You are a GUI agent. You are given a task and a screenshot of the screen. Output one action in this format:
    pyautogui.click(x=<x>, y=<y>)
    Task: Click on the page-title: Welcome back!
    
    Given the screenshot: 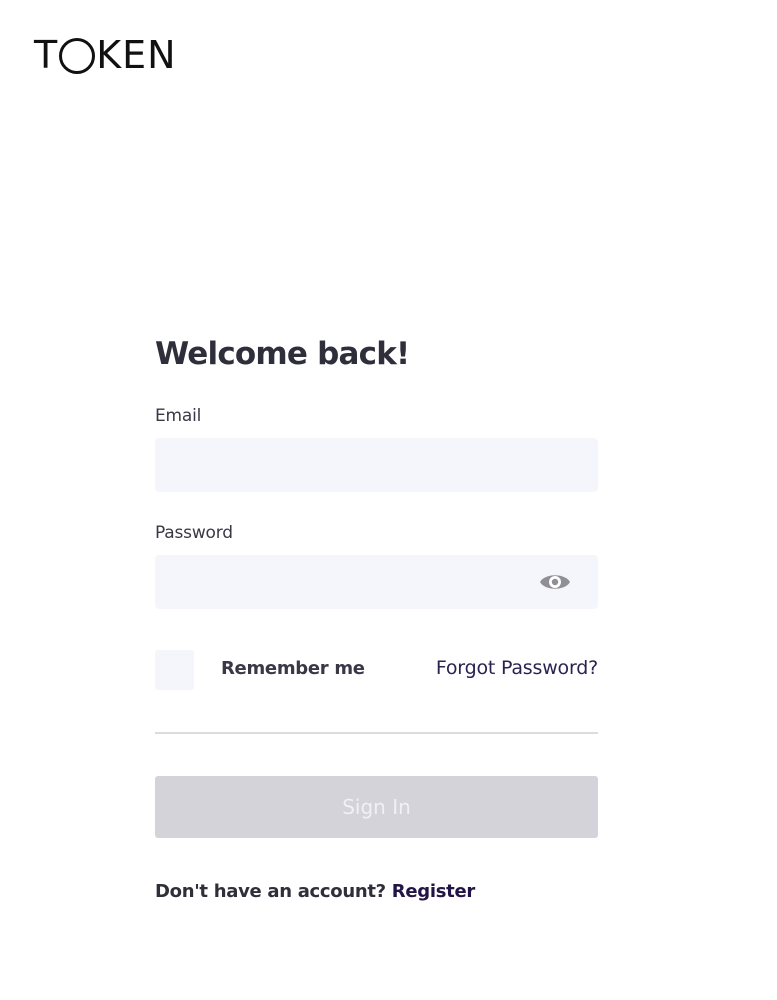 What is the action you would take?
    pyautogui.click(x=282, y=354)
    